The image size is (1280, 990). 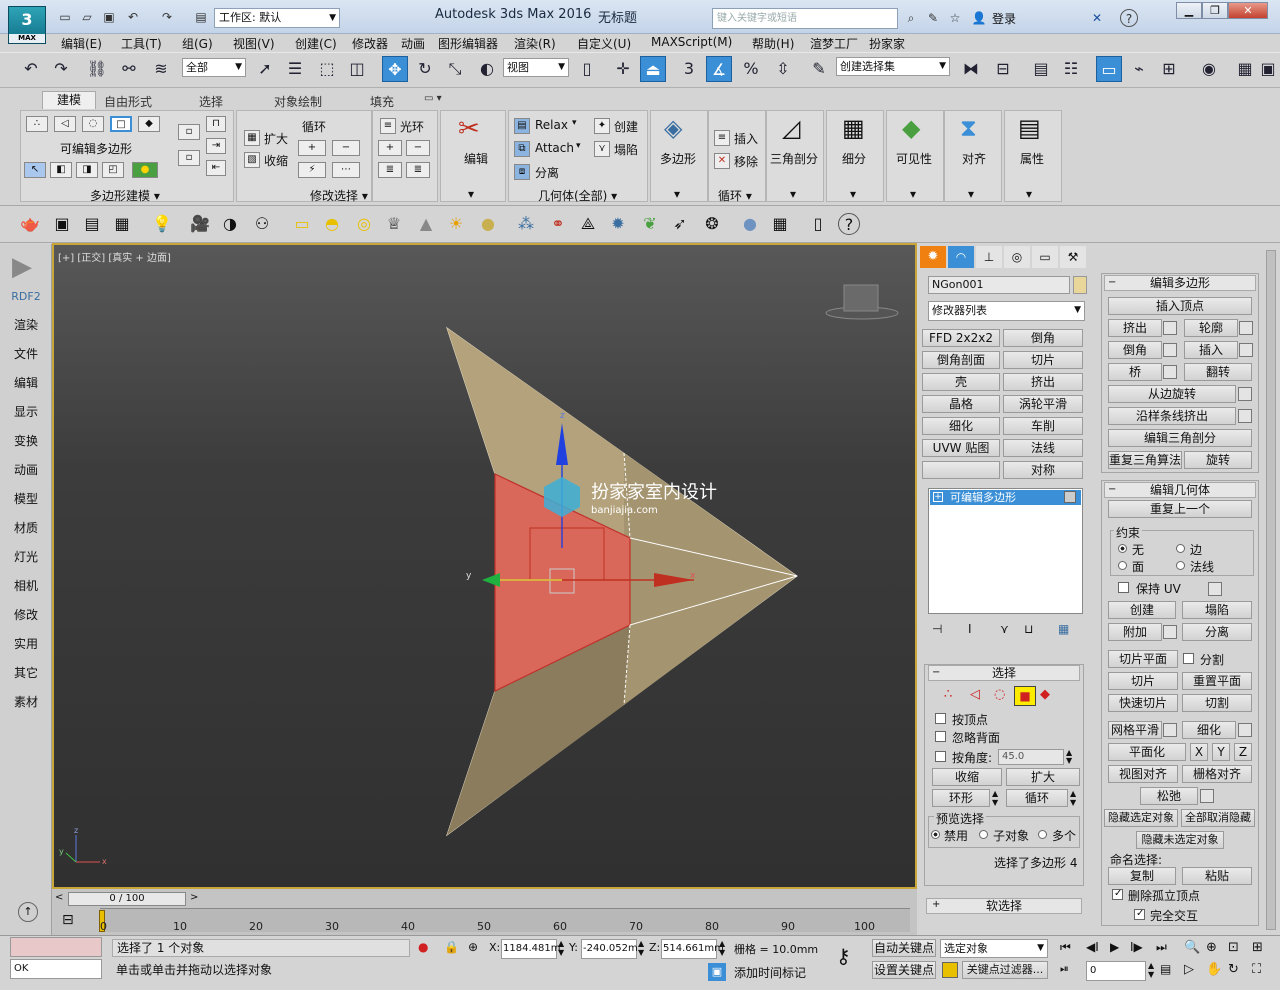 What do you see at coordinates (904, 948) in the screenshot?
I see `auto-key-button: 自动关键点` at bounding box center [904, 948].